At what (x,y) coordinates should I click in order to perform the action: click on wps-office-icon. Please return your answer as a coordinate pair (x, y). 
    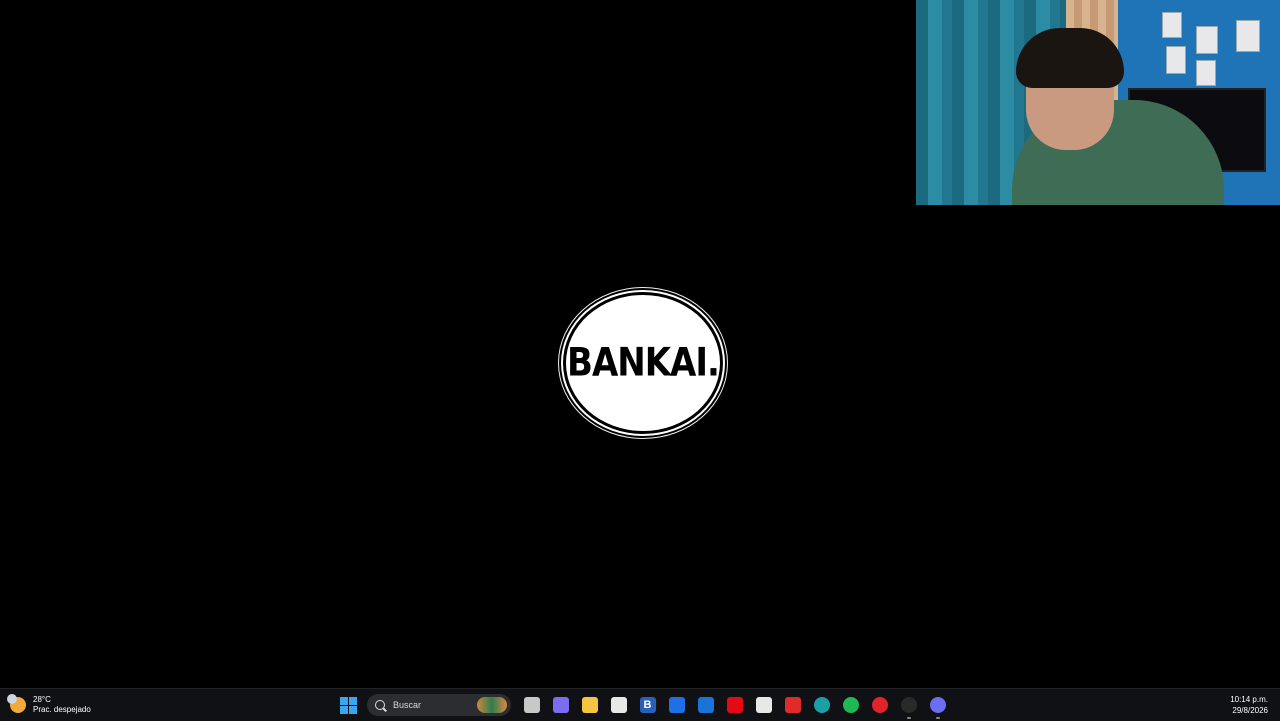
    Looking at the image, I should click on (792, 705).